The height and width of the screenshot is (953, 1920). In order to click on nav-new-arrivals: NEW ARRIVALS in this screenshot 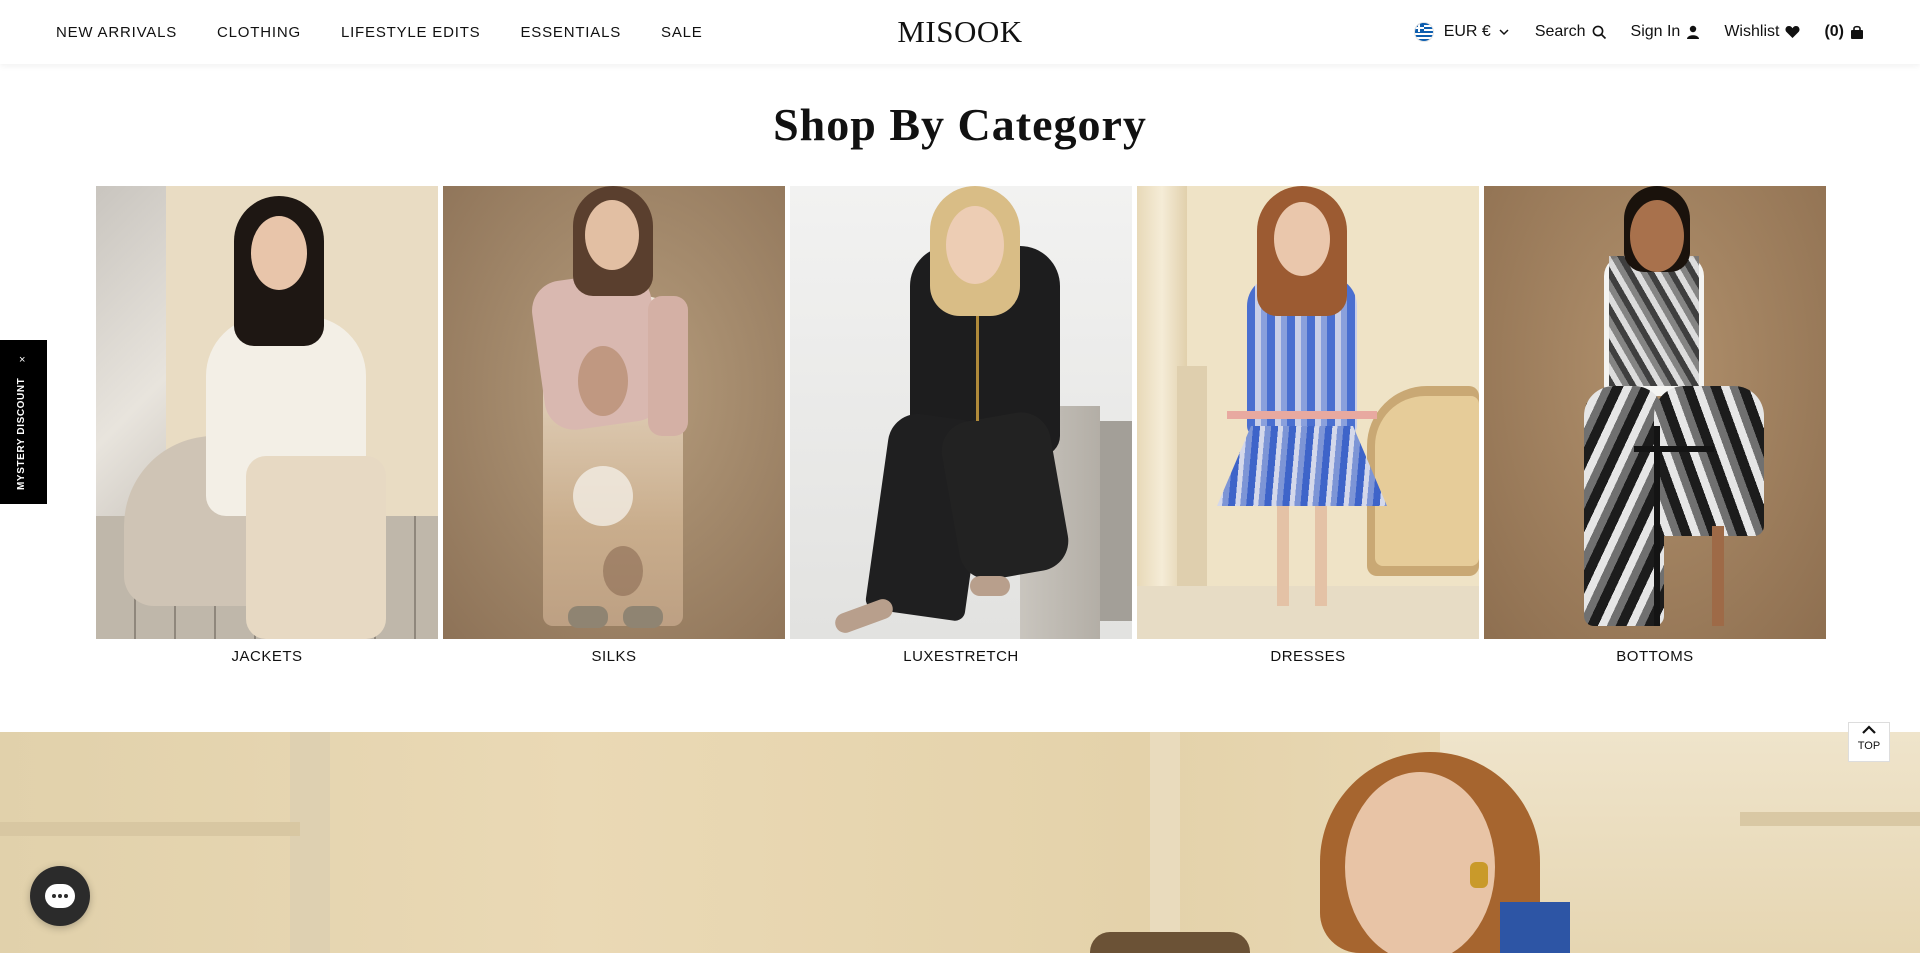, I will do `click(116, 32)`.